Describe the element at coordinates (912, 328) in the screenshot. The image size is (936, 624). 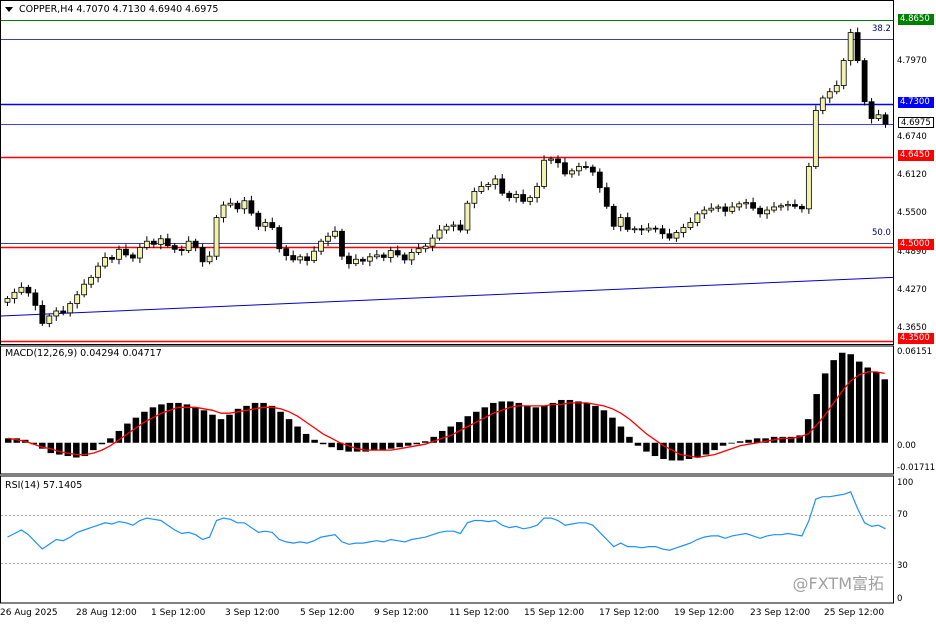
I see `price-tick-4.3650: 4.3650` at that location.